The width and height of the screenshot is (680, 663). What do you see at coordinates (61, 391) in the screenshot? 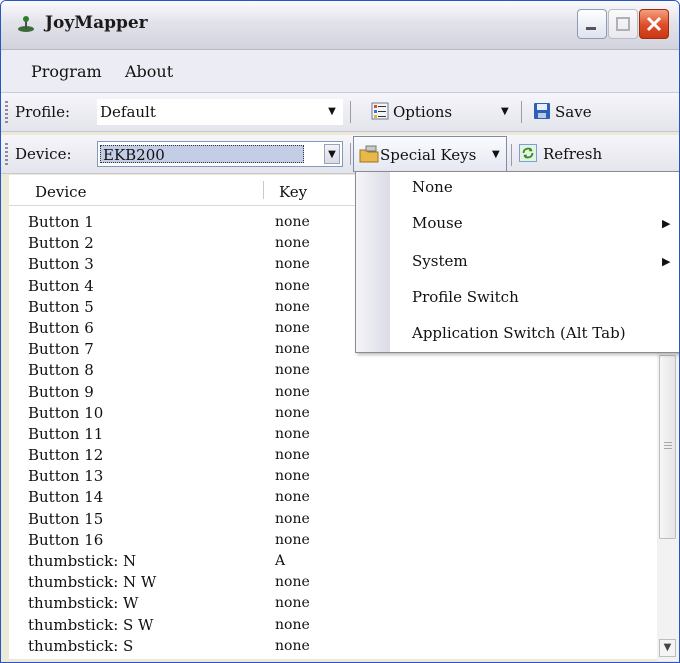
I see `row-device-cell: Button 9` at bounding box center [61, 391].